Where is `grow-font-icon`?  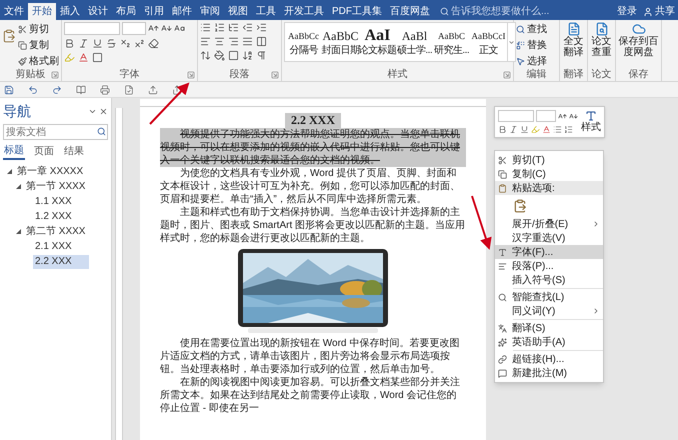
grow-font-icon is located at coordinates (562, 116).